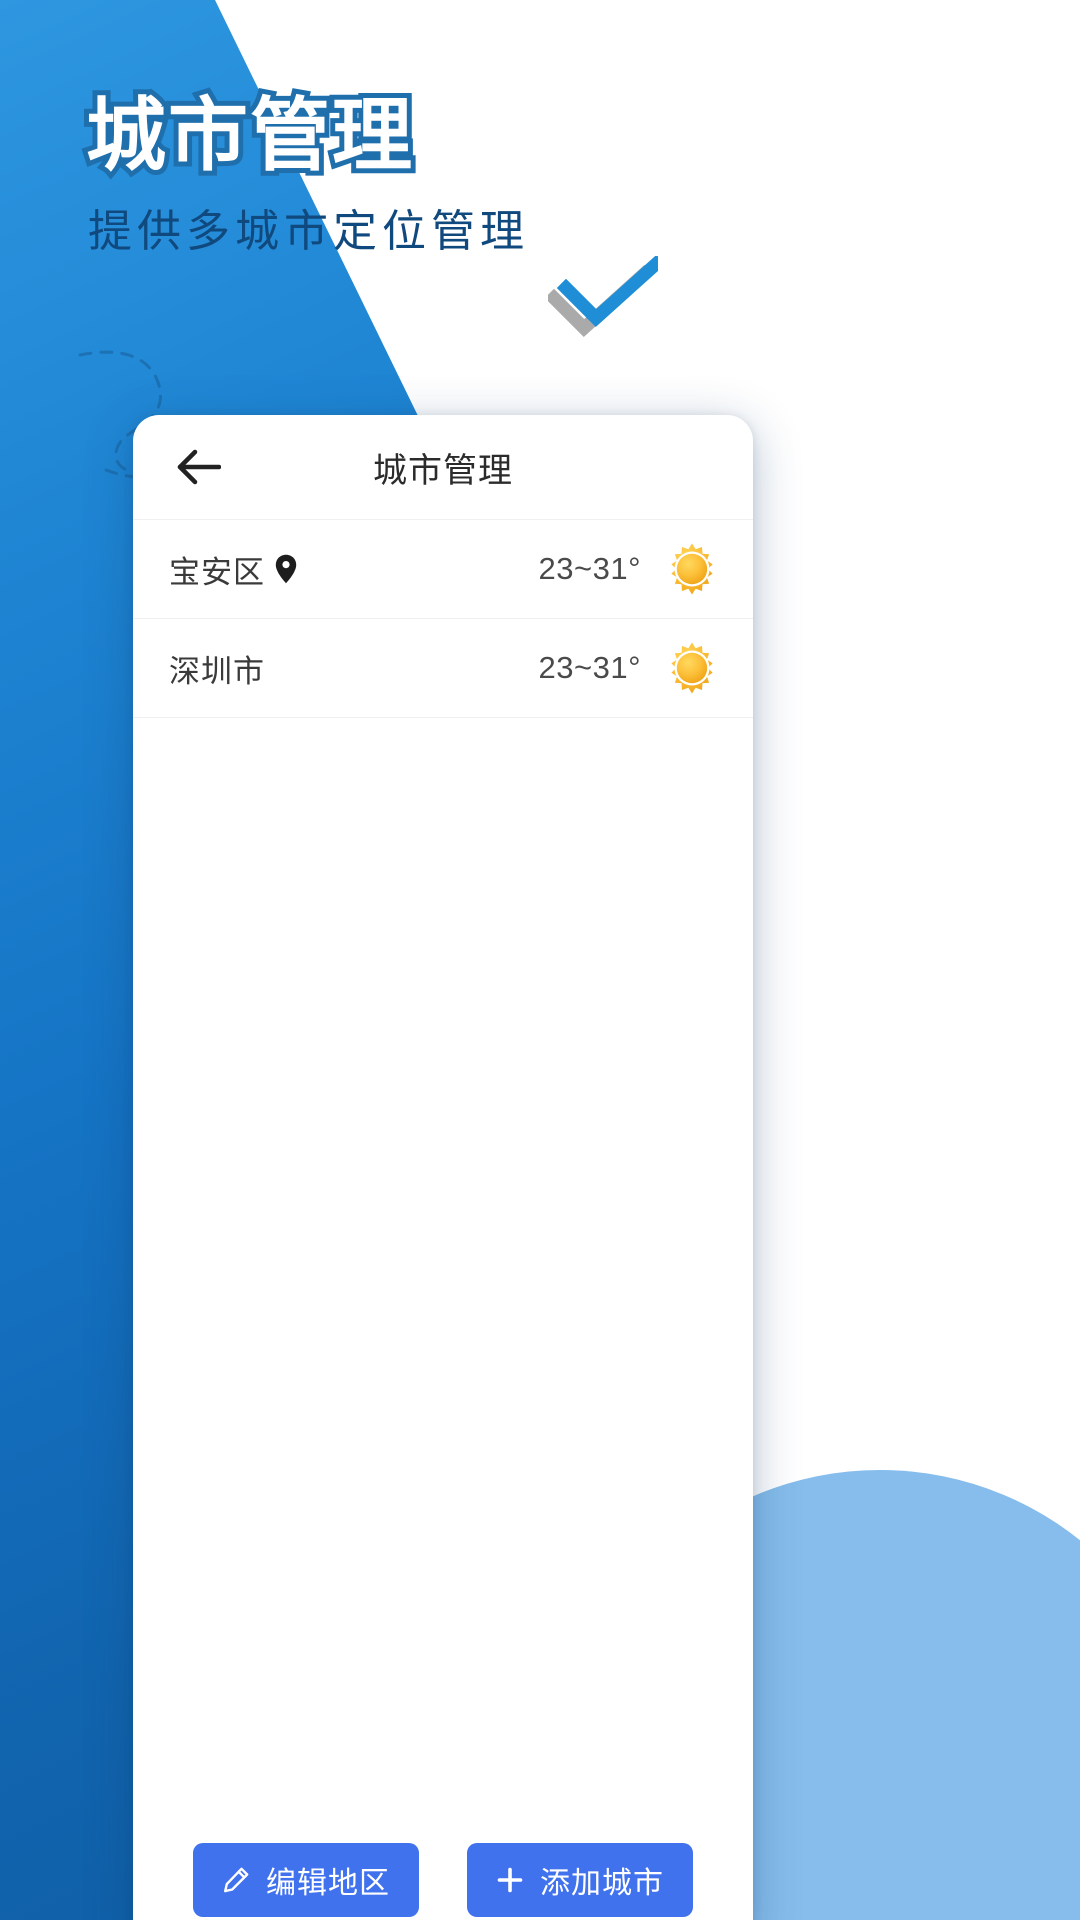  I want to click on double-check-icon, so click(603, 301).